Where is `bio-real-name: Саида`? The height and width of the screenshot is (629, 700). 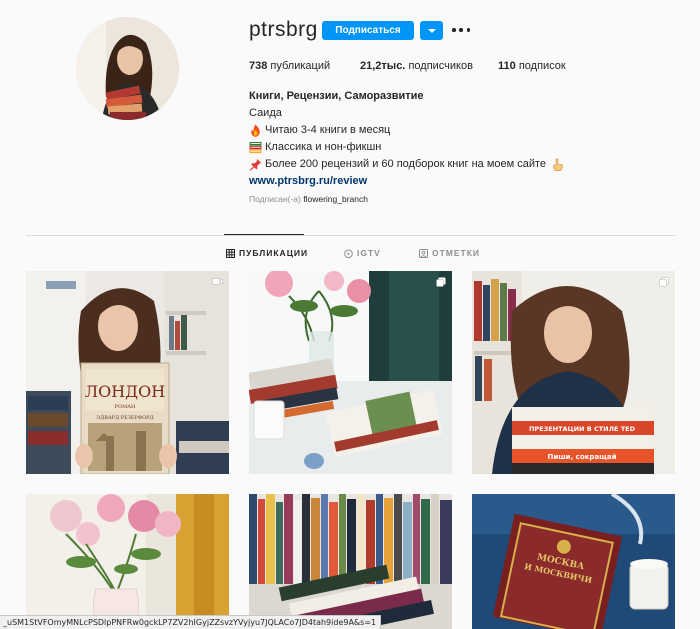 bio-real-name: Саида is located at coordinates (265, 113).